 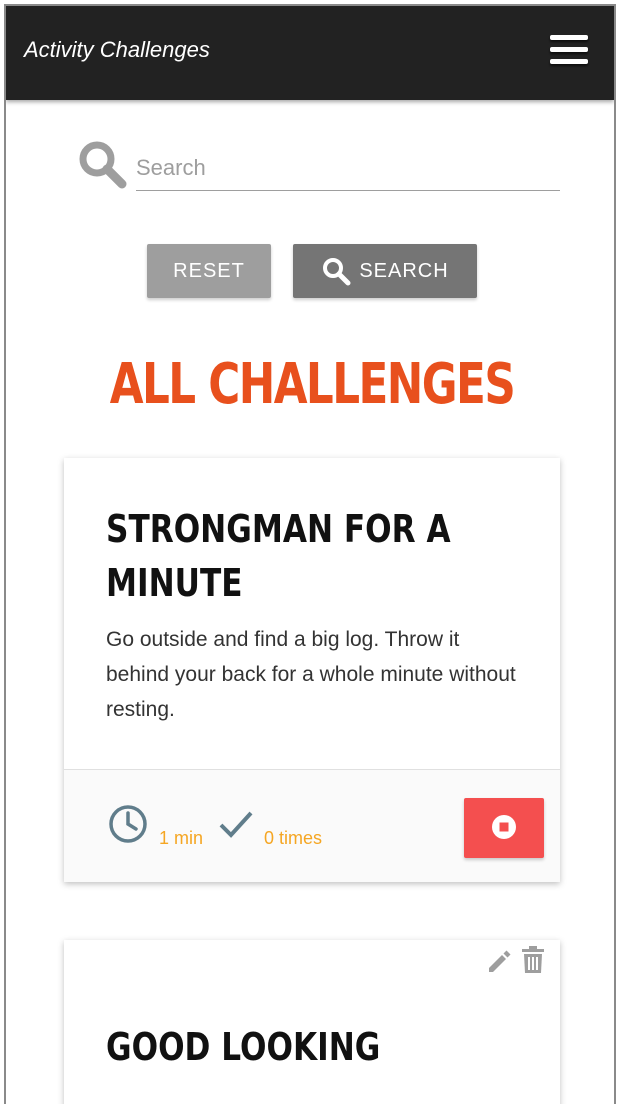 What do you see at coordinates (117, 50) in the screenshot?
I see `brand-title: Activity Challenges` at bounding box center [117, 50].